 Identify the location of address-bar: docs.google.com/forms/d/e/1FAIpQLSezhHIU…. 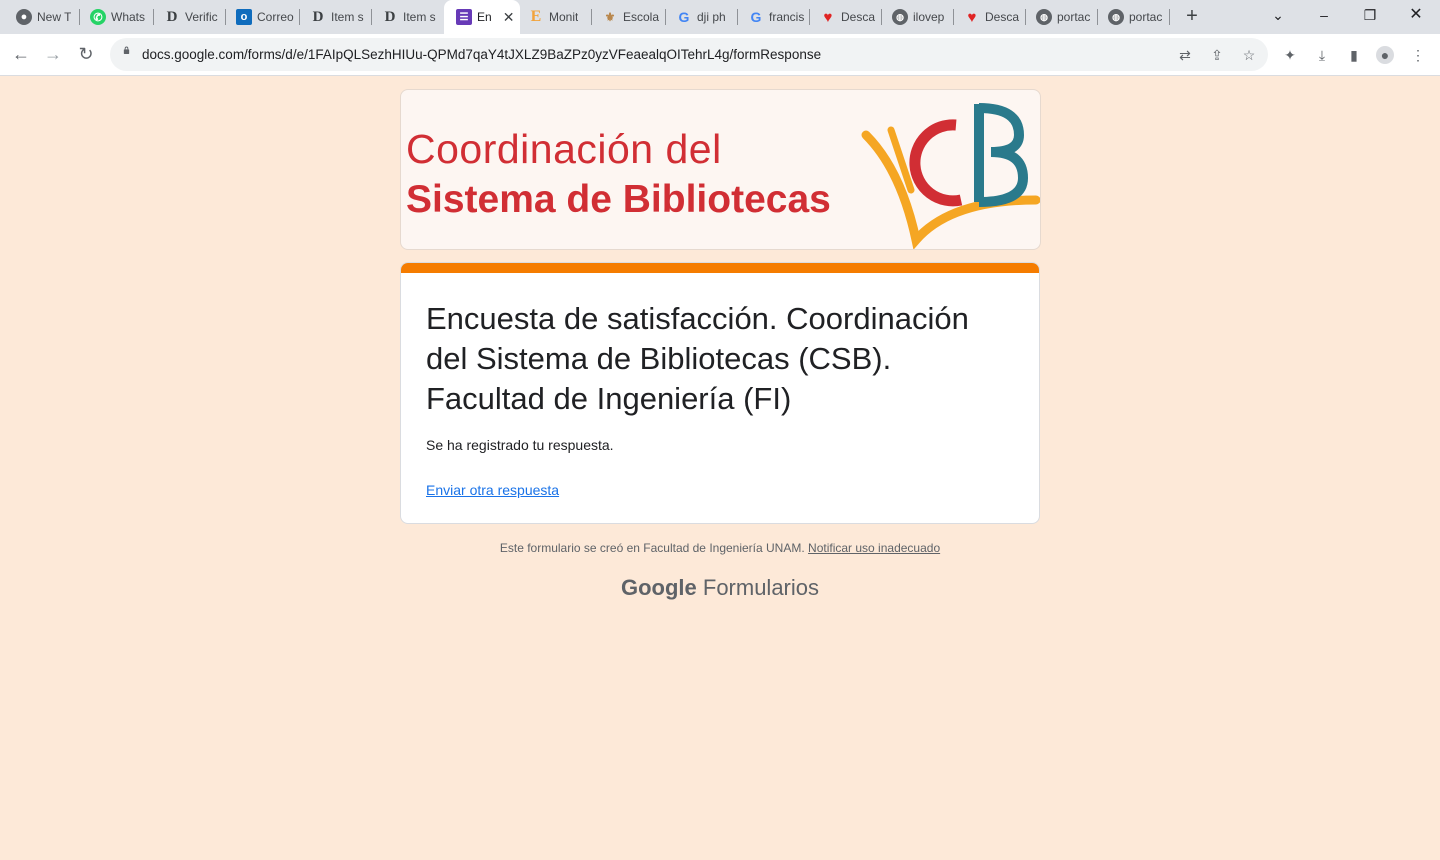
(689, 54).